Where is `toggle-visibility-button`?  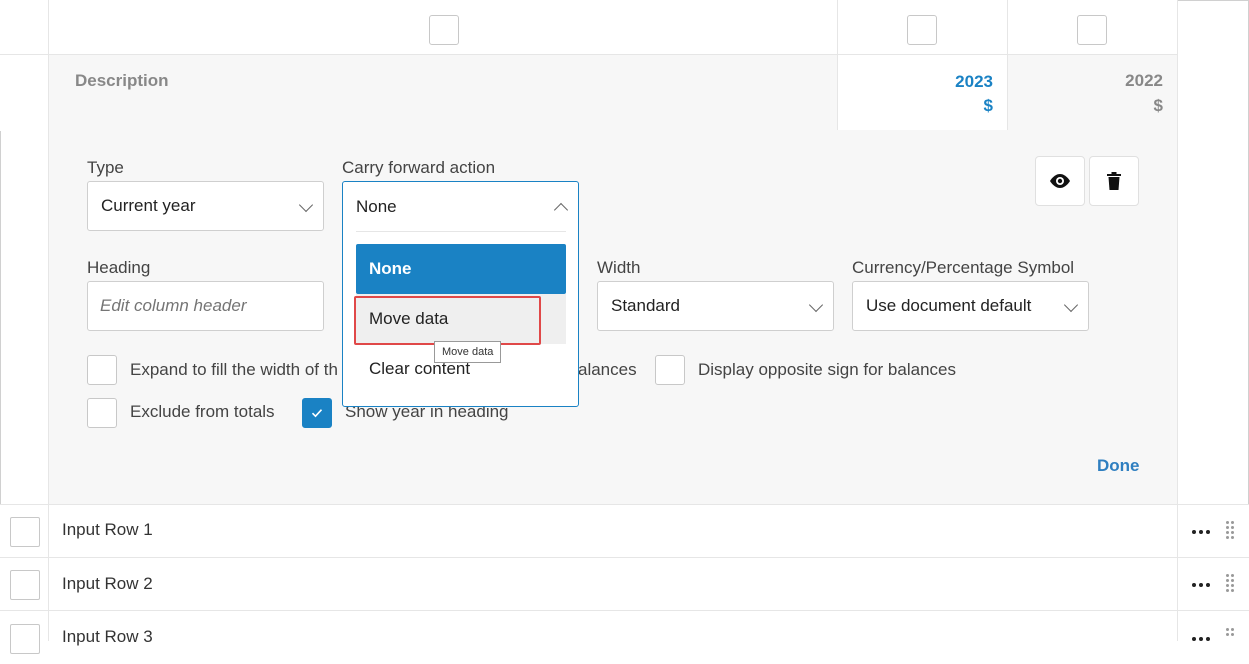
toggle-visibility-button is located at coordinates (1060, 181).